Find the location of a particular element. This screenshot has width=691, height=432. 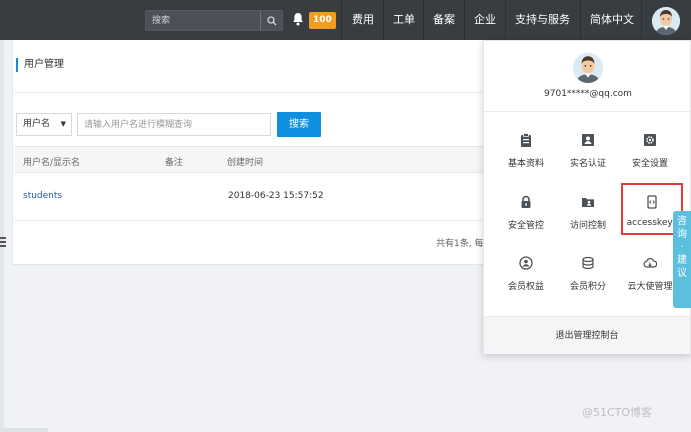

table-header: 用户名/显示名 备注 创建时间 is located at coordinates (253, 159).